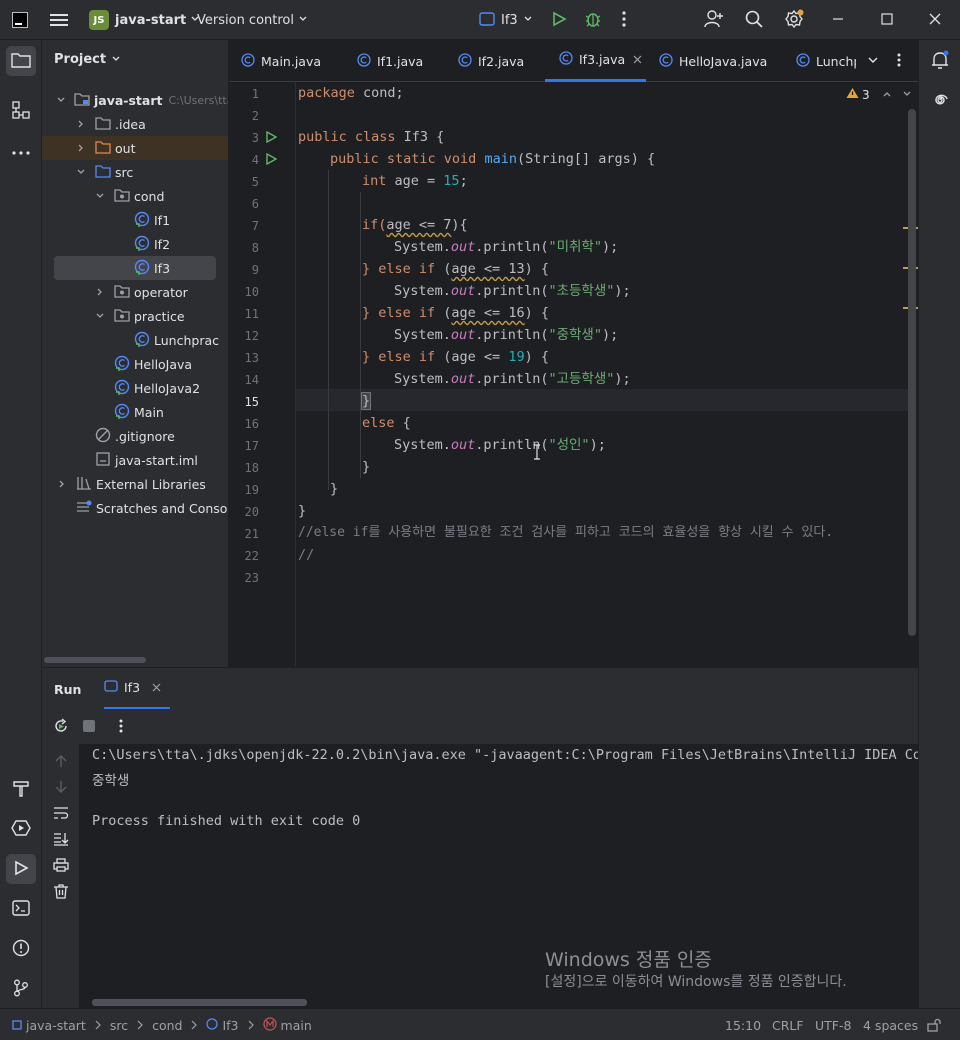 This screenshot has height=1040, width=960. Describe the element at coordinates (21, 151) in the screenshot. I see `more-tools-button` at that location.